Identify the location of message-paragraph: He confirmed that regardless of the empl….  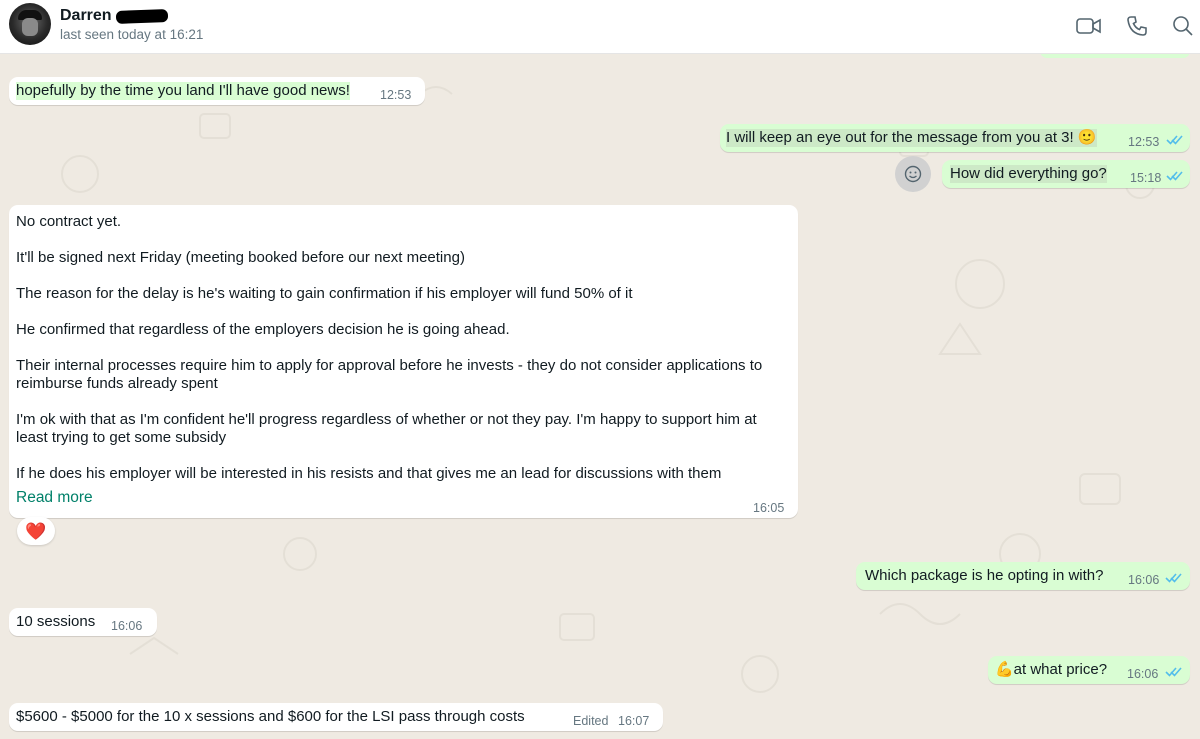
(263, 329).